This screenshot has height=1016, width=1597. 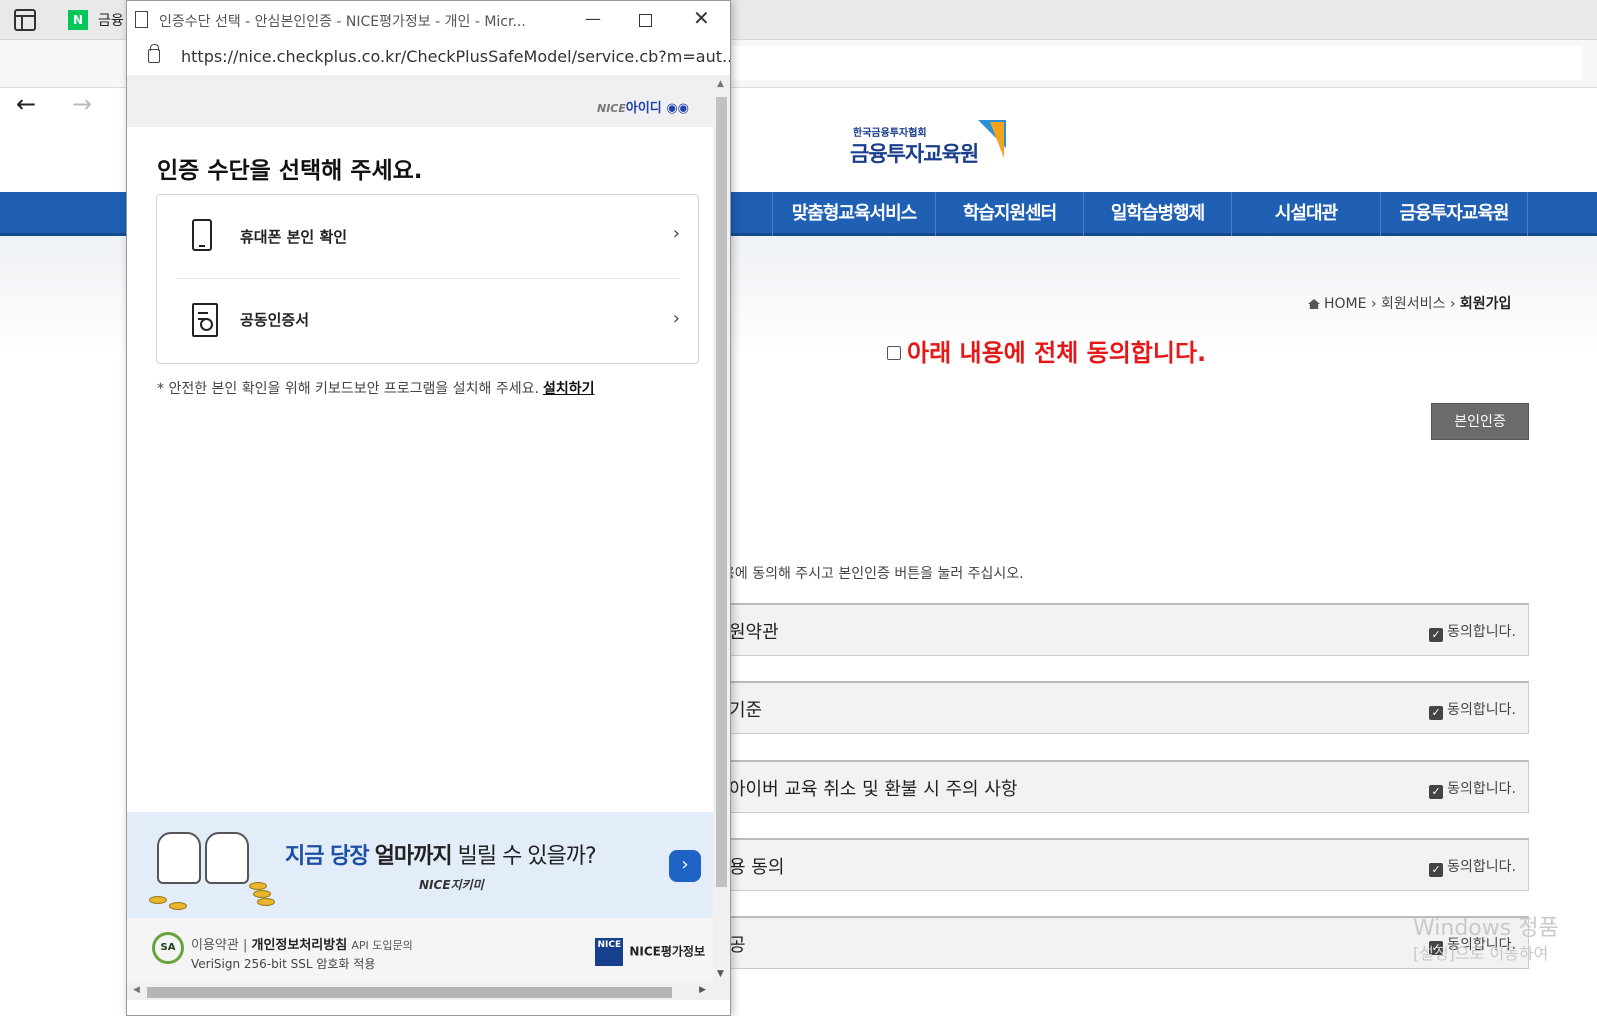 What do you see at coordinates (136, 990) in the screenshot?
I see `scroll-left-icon: ◀` at bounding box center [136, 990].